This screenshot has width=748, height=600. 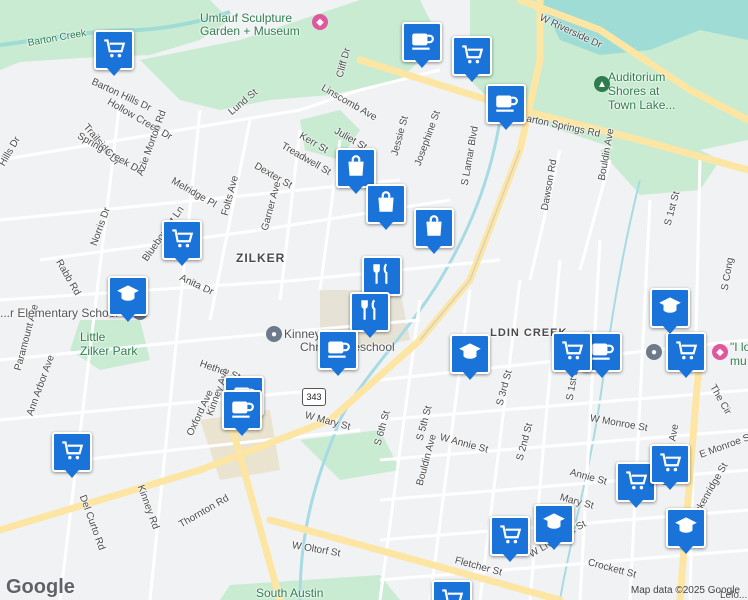 I want to click on route-shield: 343, so click(x=314, y=397).